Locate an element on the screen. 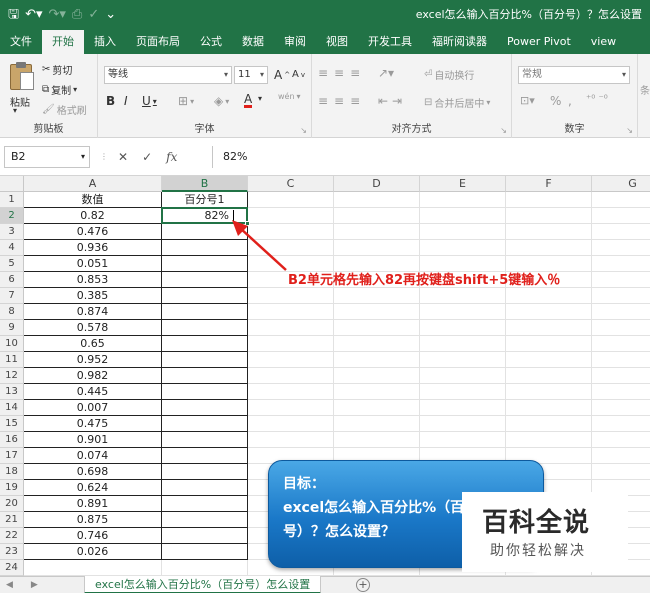 This screenshot has width=650, height=593. row-header-23: 23 is located at coordinates (12, 552).